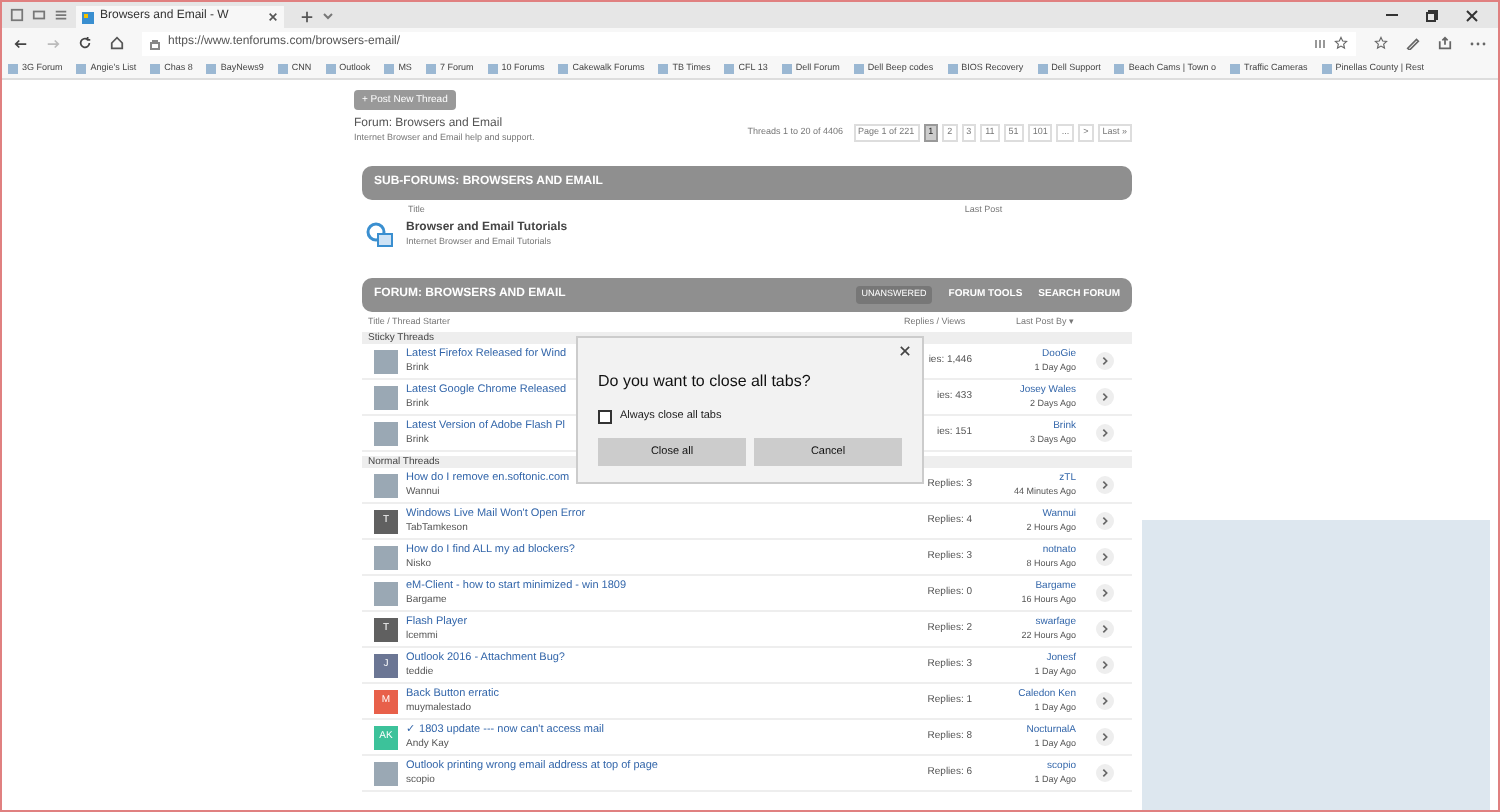 The height and width of the screenshot is (812, 1500). Describe the element at coordinates (307, 17) in the screenshot. I see `new-tab-icon` at that location.